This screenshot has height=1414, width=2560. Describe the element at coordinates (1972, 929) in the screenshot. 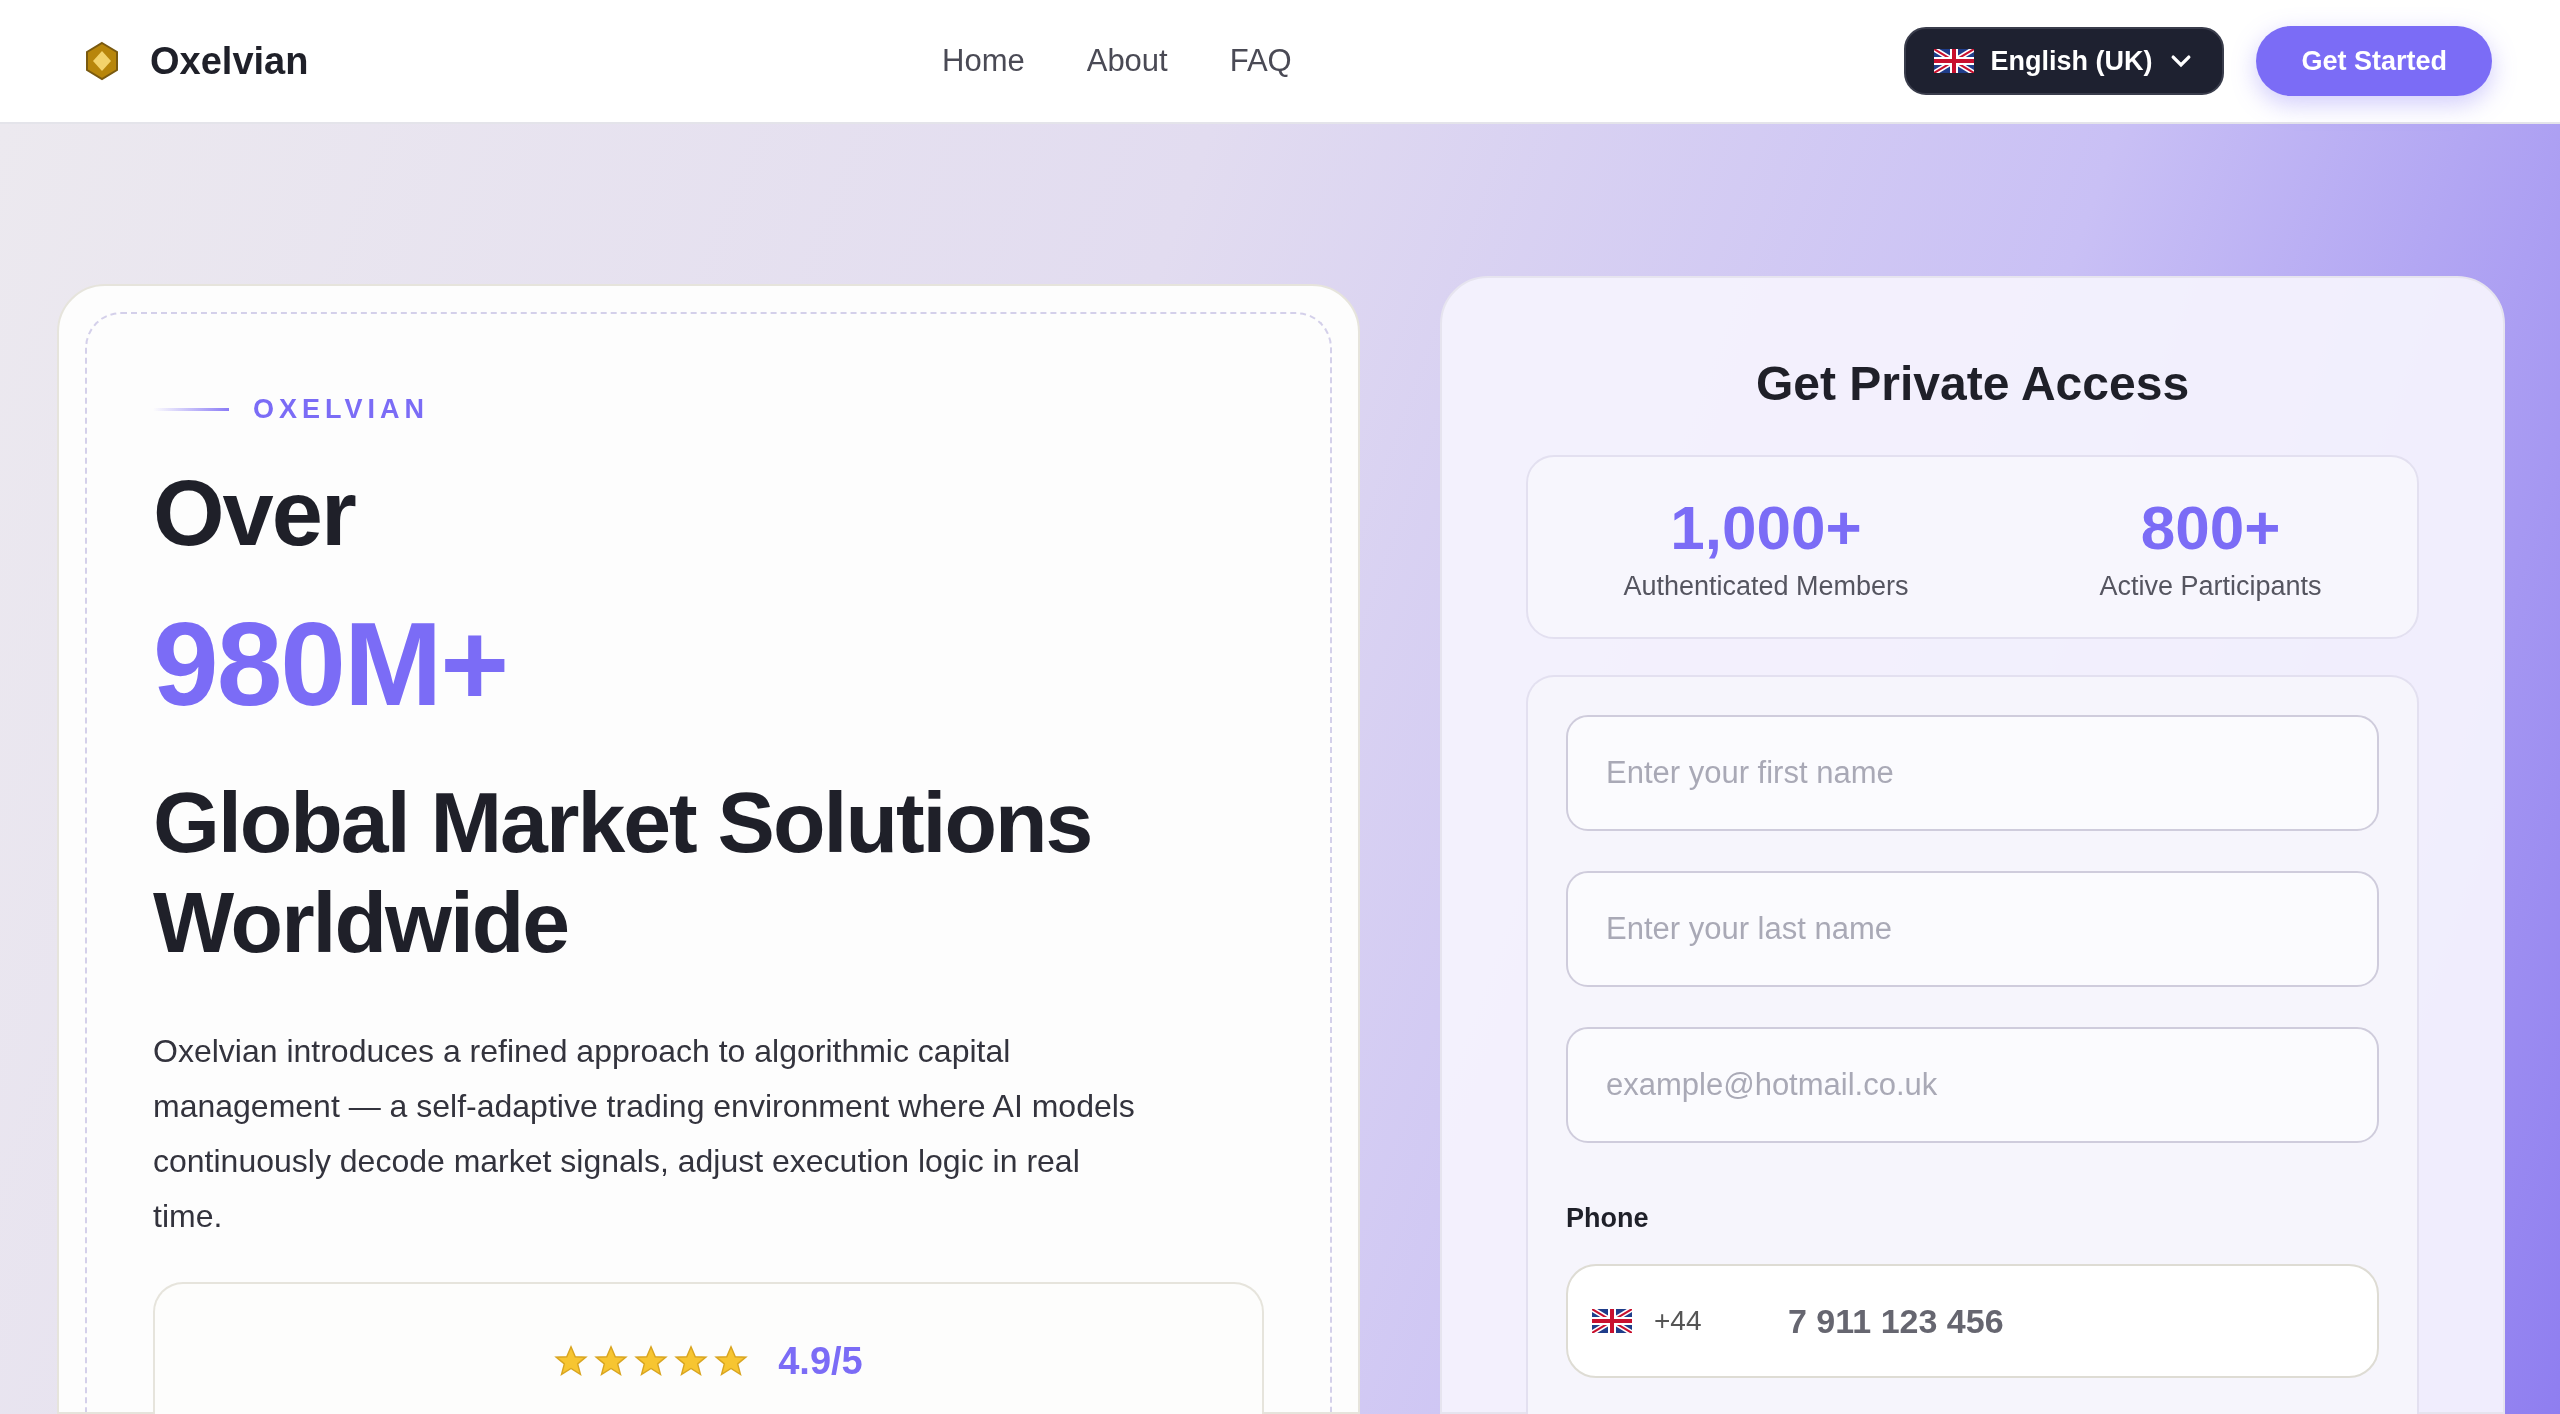

I see `input-field: Enter your last name` at that location.